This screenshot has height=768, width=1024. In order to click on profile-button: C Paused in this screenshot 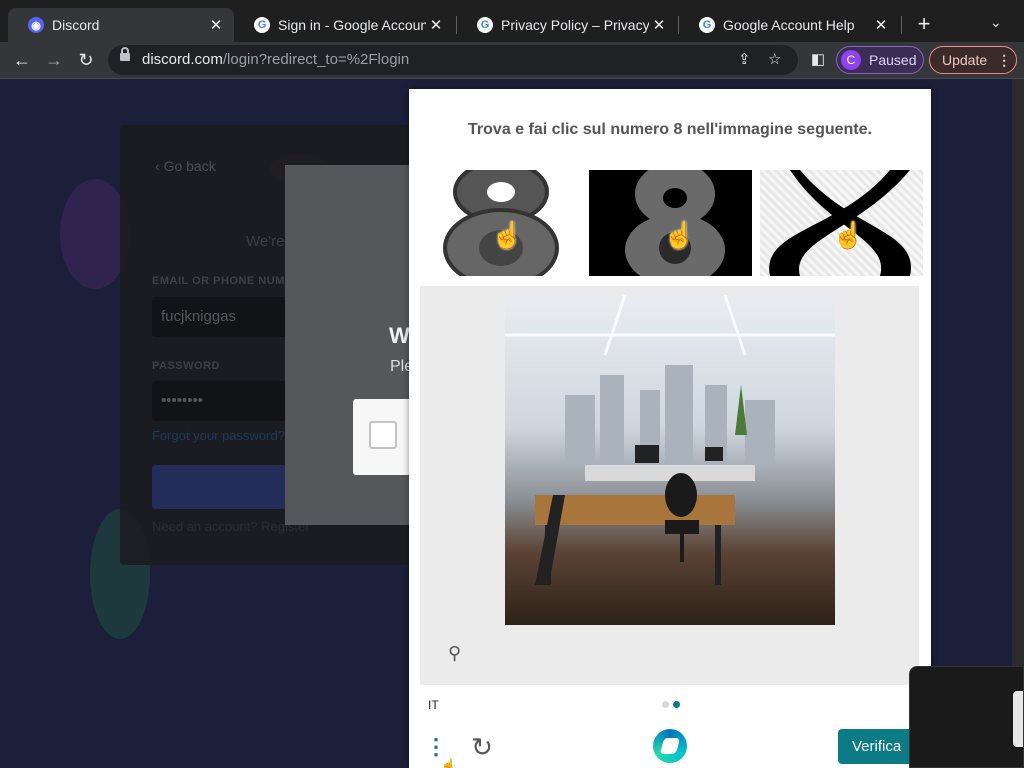, I will do `click(880, 60)`.